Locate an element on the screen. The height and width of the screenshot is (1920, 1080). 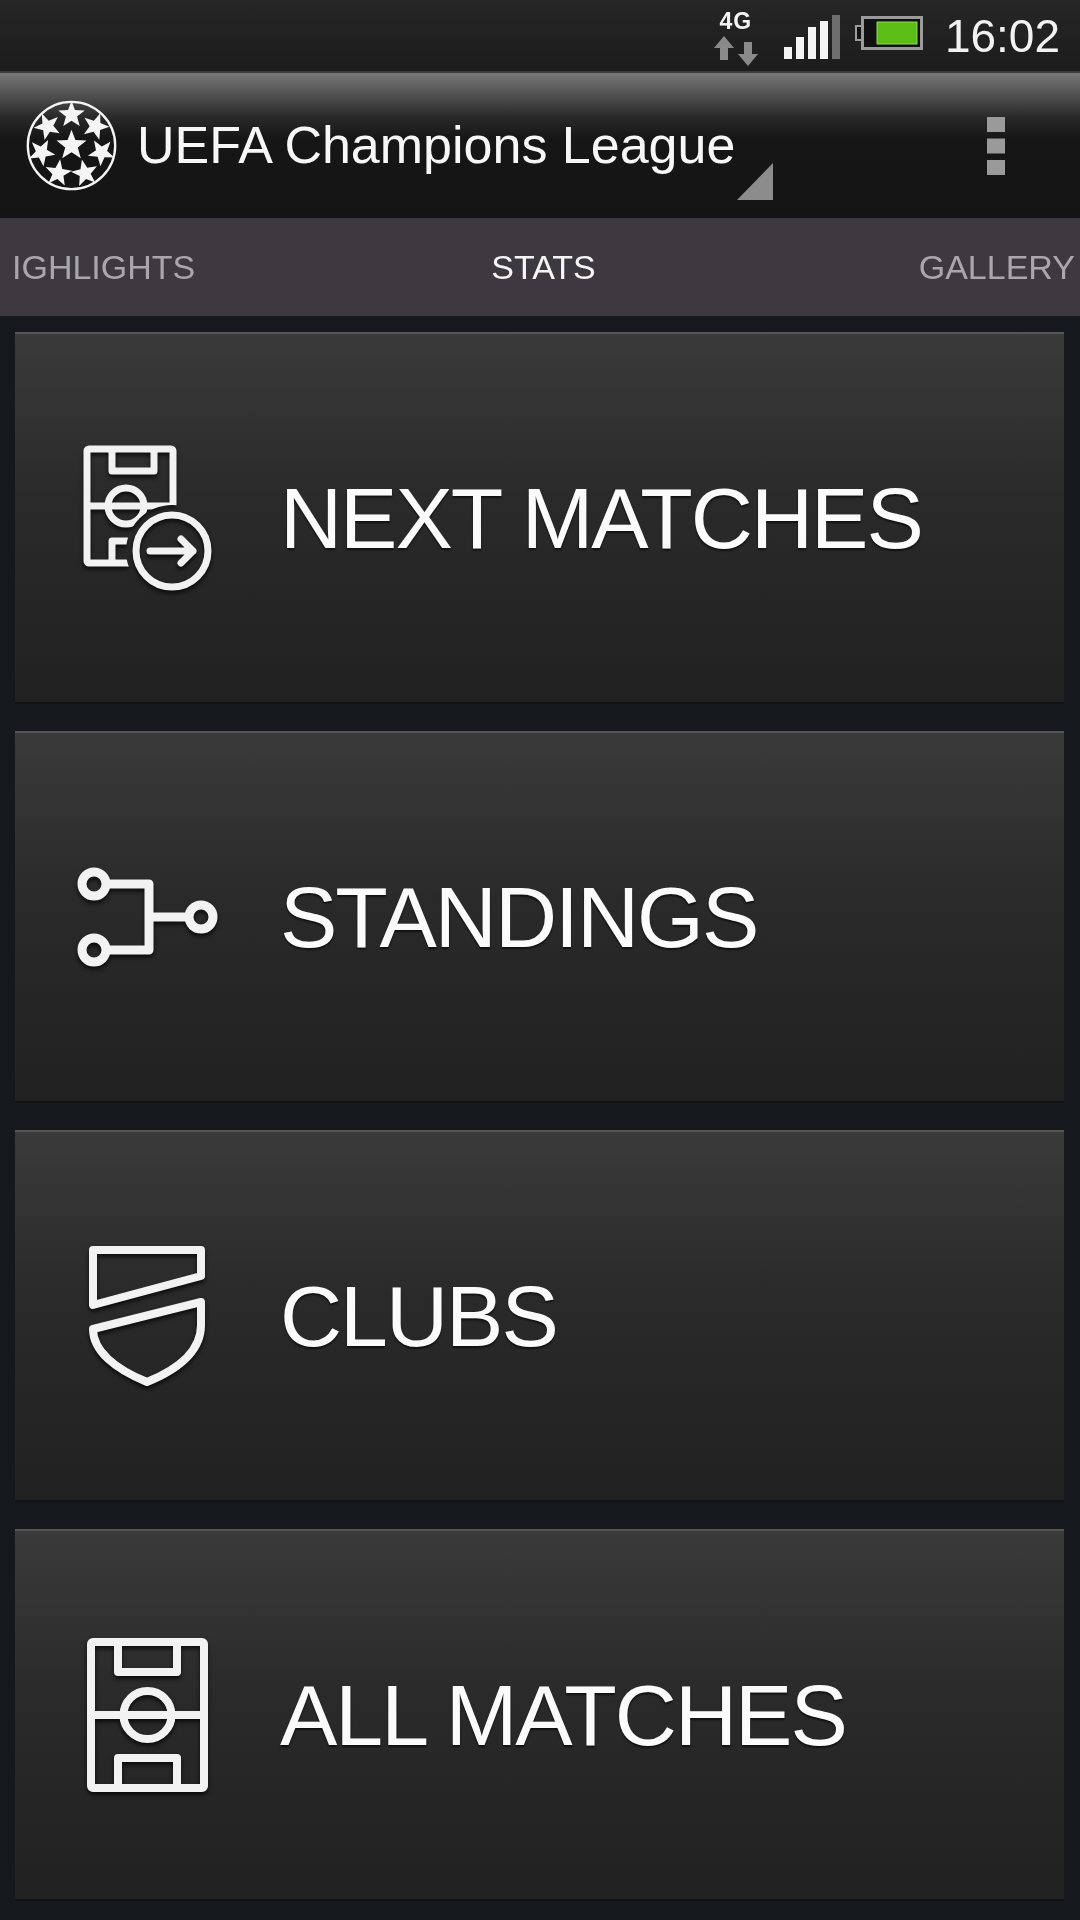
network-type: 4G is located at coordinates (736, 20).